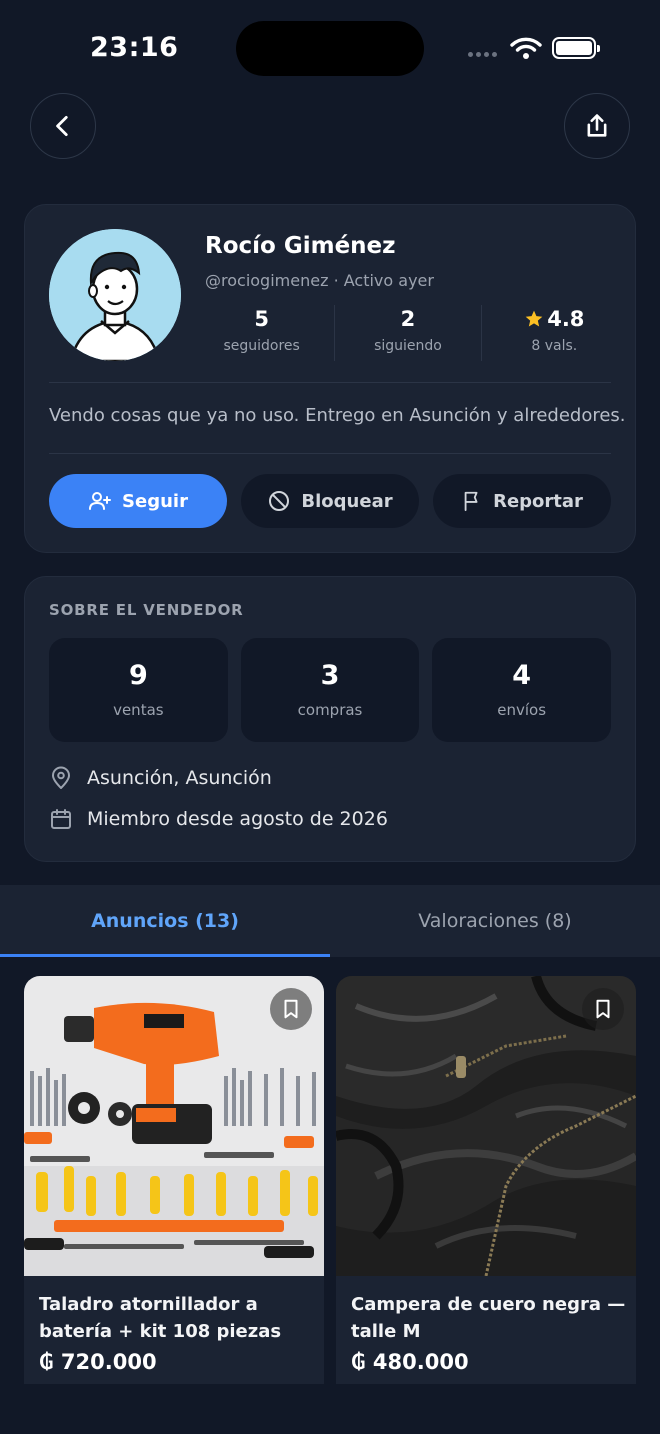 This screenshot has width=660, height=1434. What do you see at coordinates (566, 319) in the screenshot?
I see `rating-value: 4.8` at bounding box center [566, 319].